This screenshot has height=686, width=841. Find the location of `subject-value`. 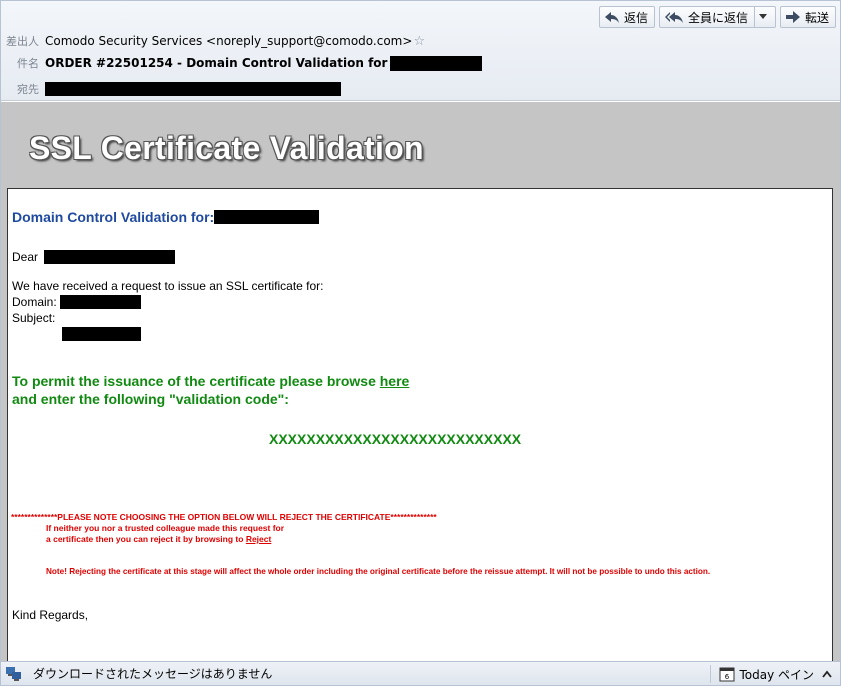

subject-value is located at coordinates (101, 336).